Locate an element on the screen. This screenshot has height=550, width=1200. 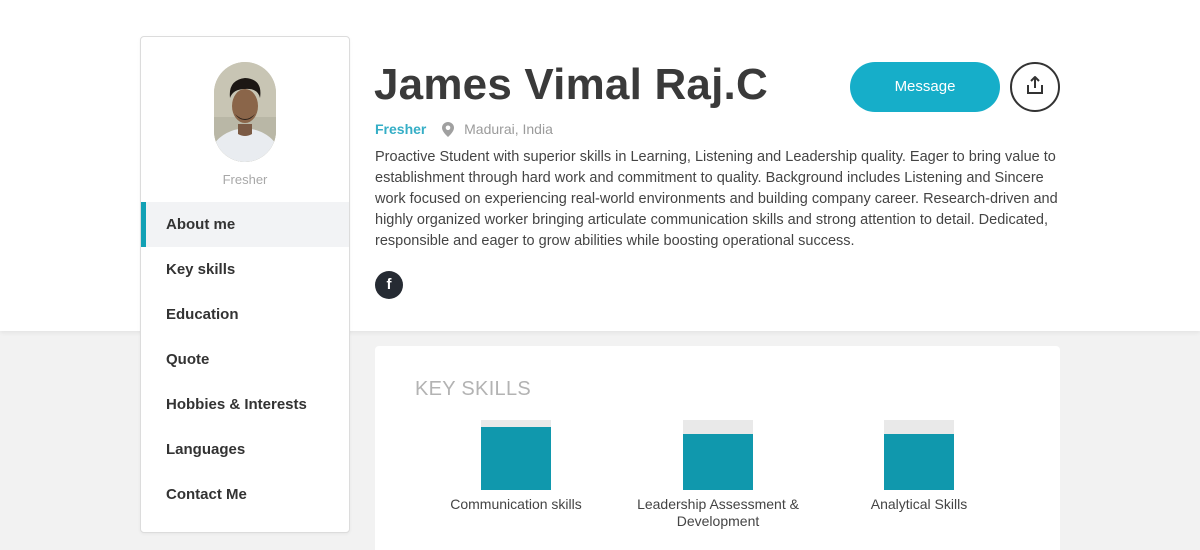
profile-name: James Vimal Raj.C is located at coordinates (571, 84).